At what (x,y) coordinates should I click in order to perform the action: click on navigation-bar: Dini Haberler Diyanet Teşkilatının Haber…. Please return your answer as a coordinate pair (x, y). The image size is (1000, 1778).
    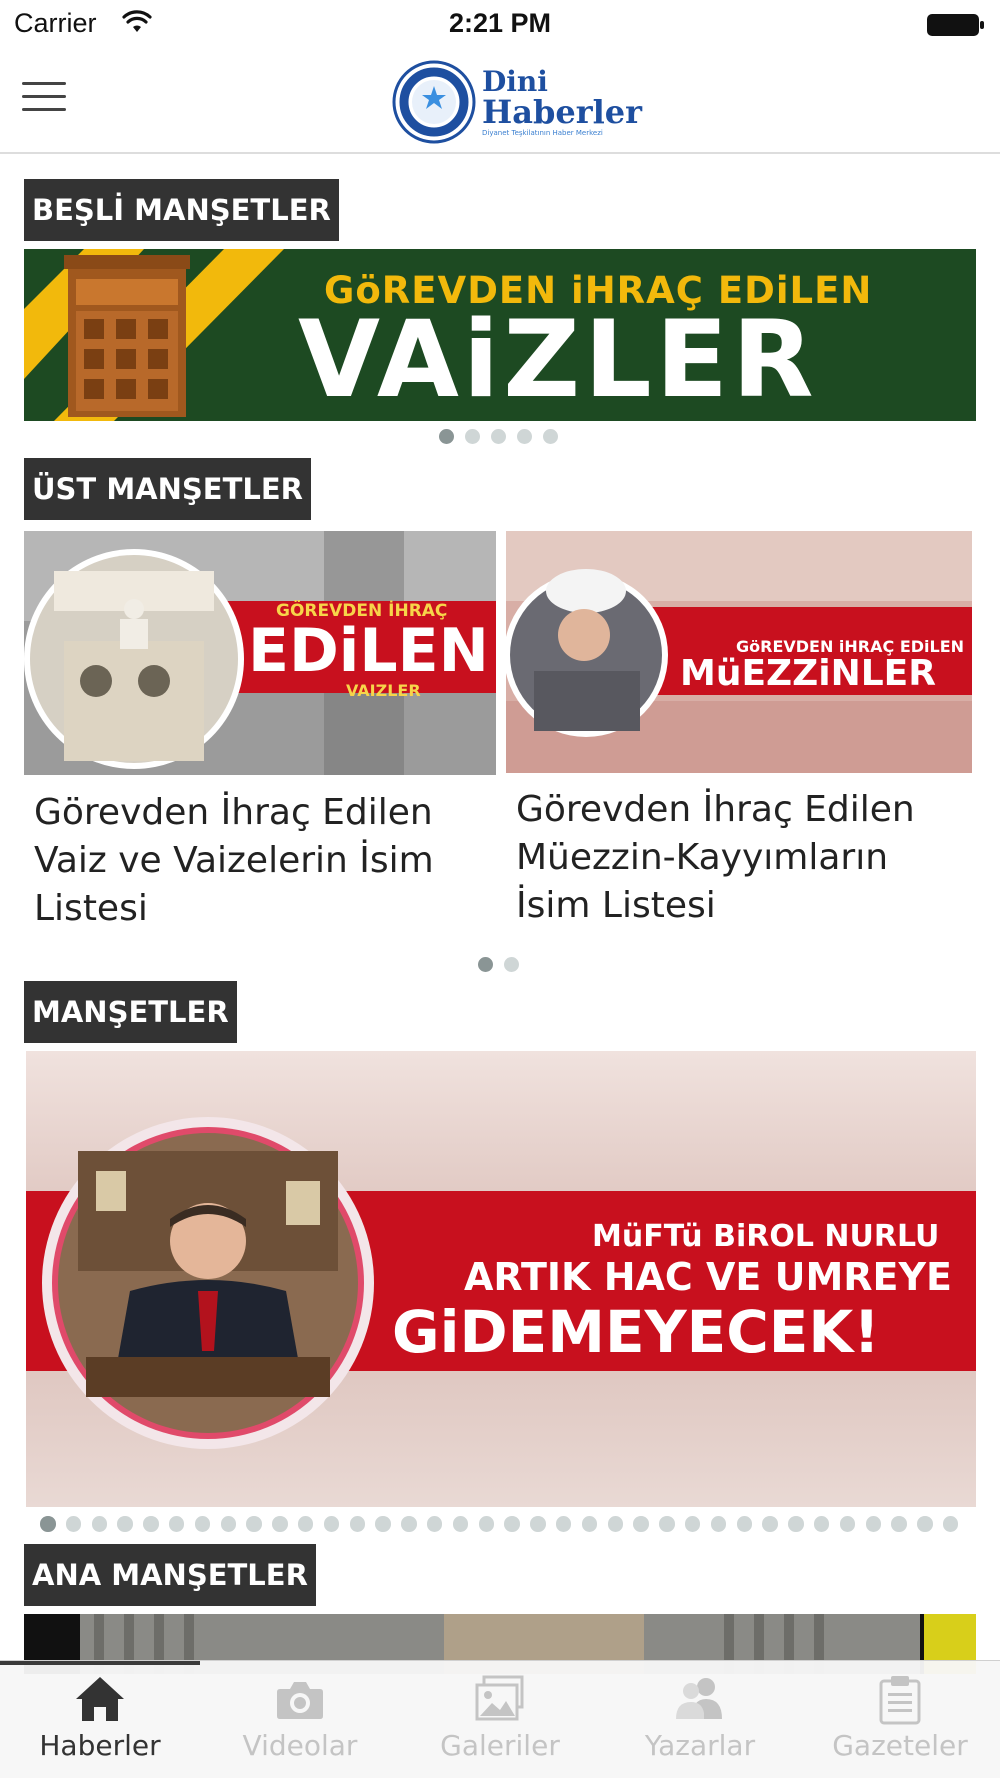
    Looking at the image, I should click on (500, 102).